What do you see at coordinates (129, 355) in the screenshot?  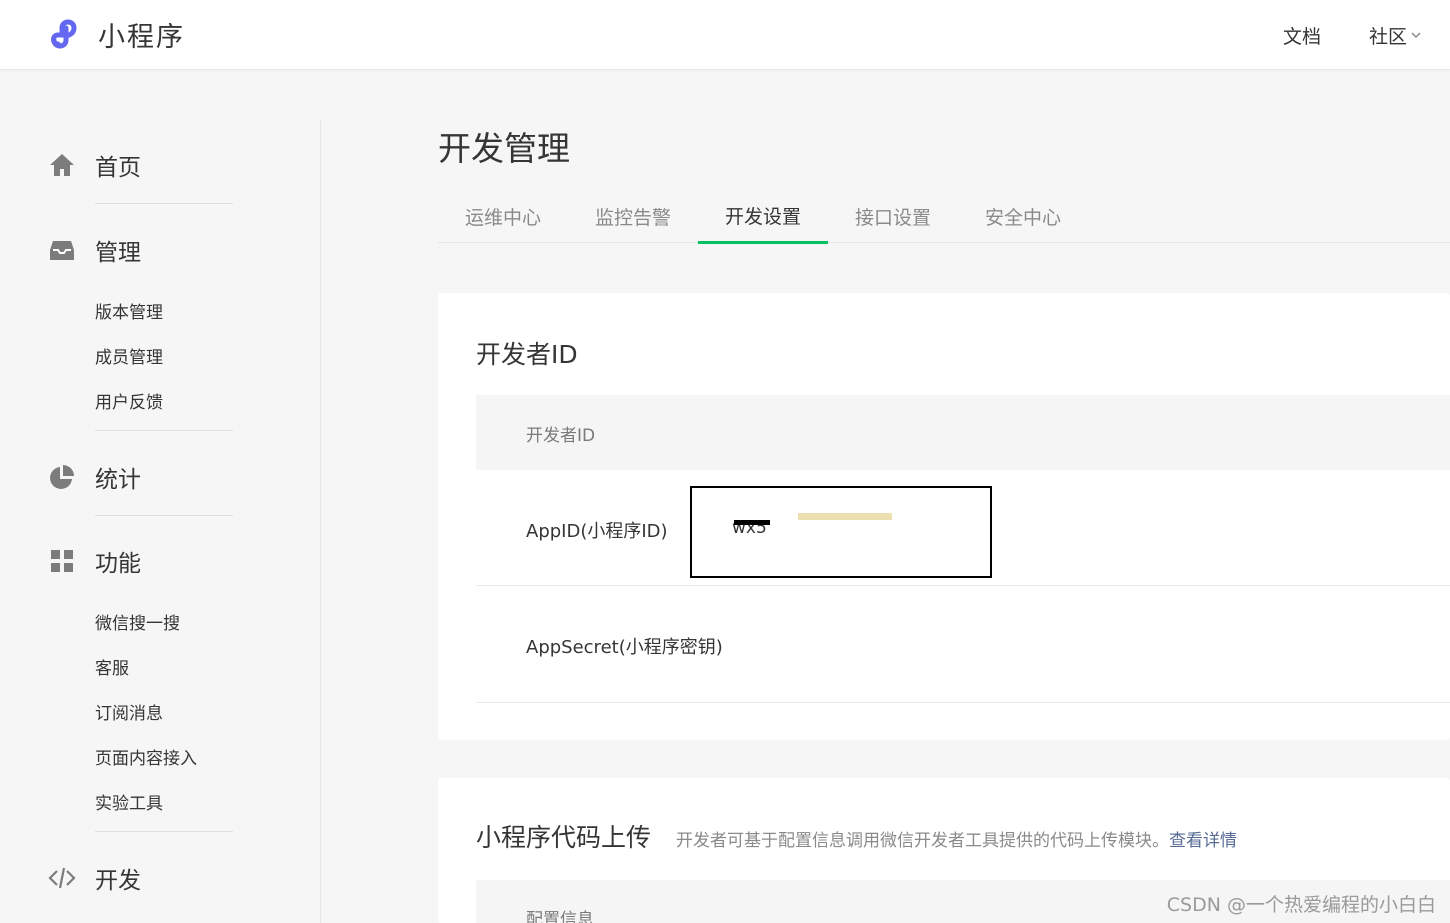 I see `sidebar-item-member-manage: 成员管理` at bounding box center [129, 355].